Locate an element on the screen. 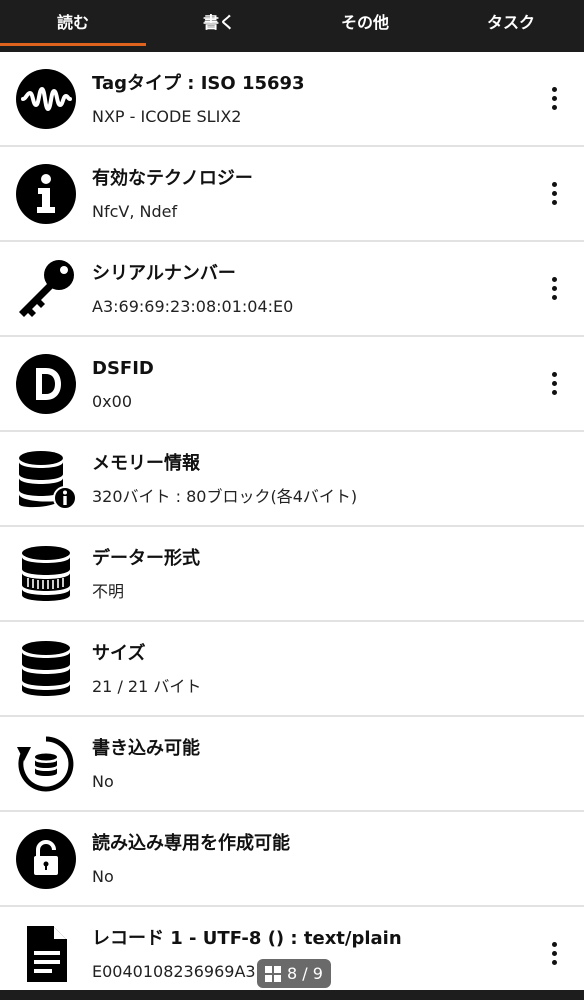  database-refresh-icon is located at coordinates (46, 763).